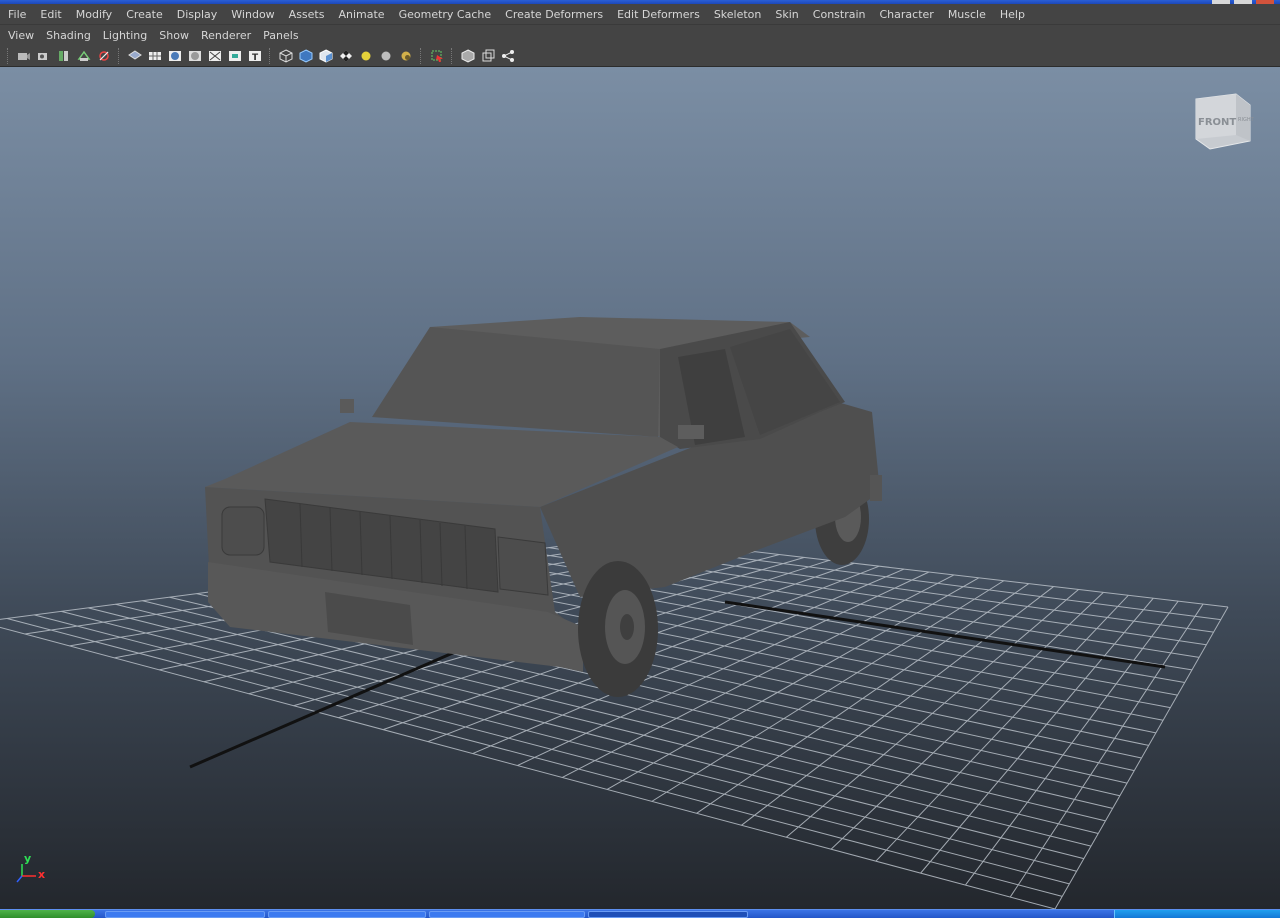 The height and width of the screenshot is (918, 1280). What do you see at coordinates (322, 709) in the screenshot?
I see `grid-axis-x` at bounding box center [322, 709].